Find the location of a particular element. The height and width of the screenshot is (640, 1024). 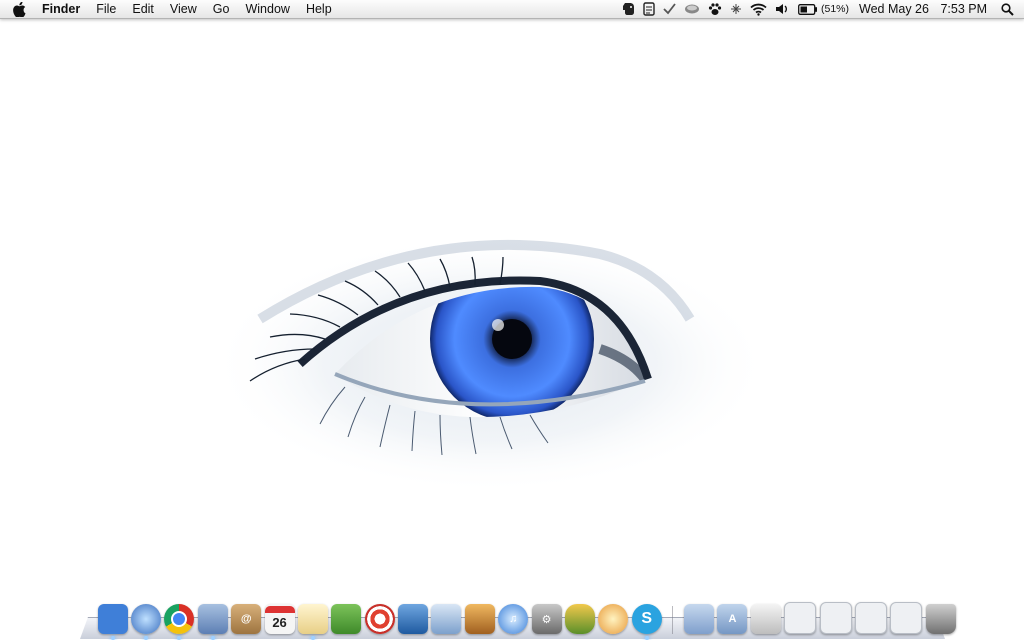

evernote-icon is located at coordinates (628, 9).